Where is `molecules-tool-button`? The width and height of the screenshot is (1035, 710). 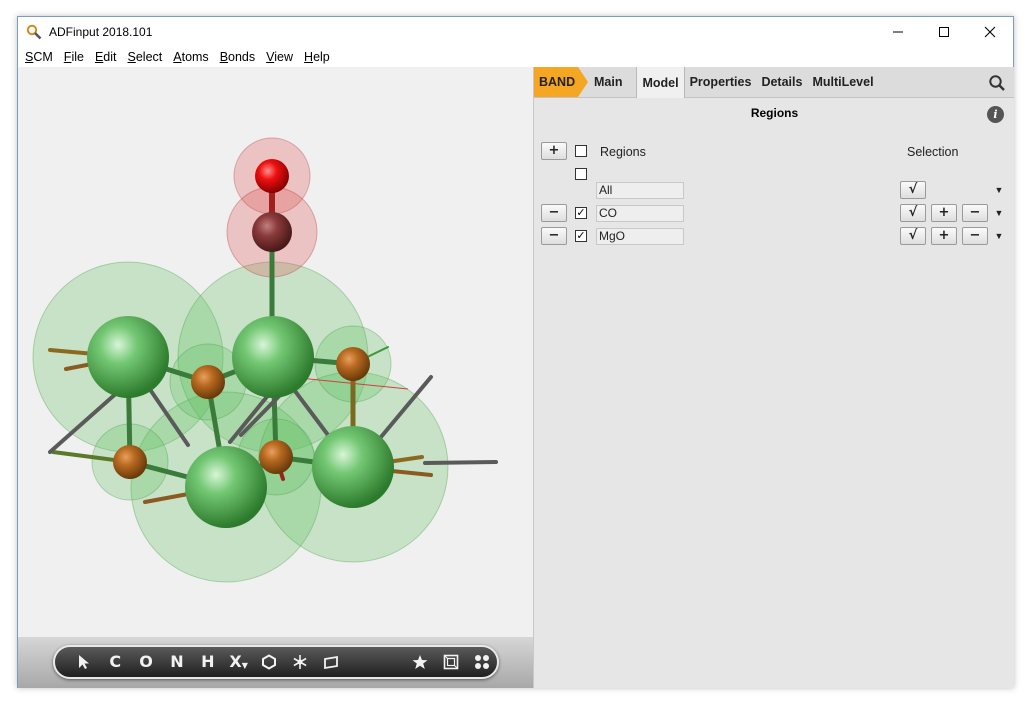 molecules-tool-button is located at coordinates (481, 662).